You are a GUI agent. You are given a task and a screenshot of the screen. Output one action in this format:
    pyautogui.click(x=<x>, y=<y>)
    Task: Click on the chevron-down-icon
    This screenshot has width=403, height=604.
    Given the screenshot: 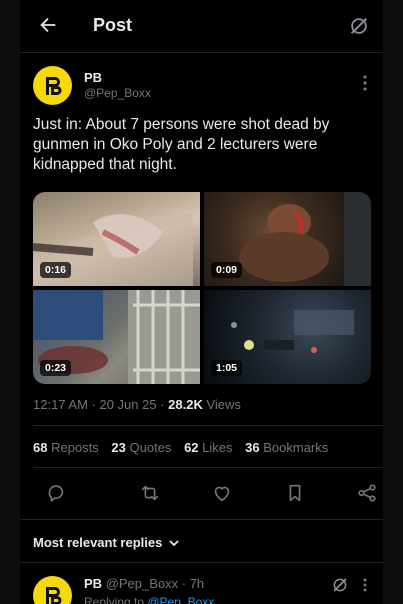 What is the action you would take?
    pyautogui.click(x=174, y=543)
    